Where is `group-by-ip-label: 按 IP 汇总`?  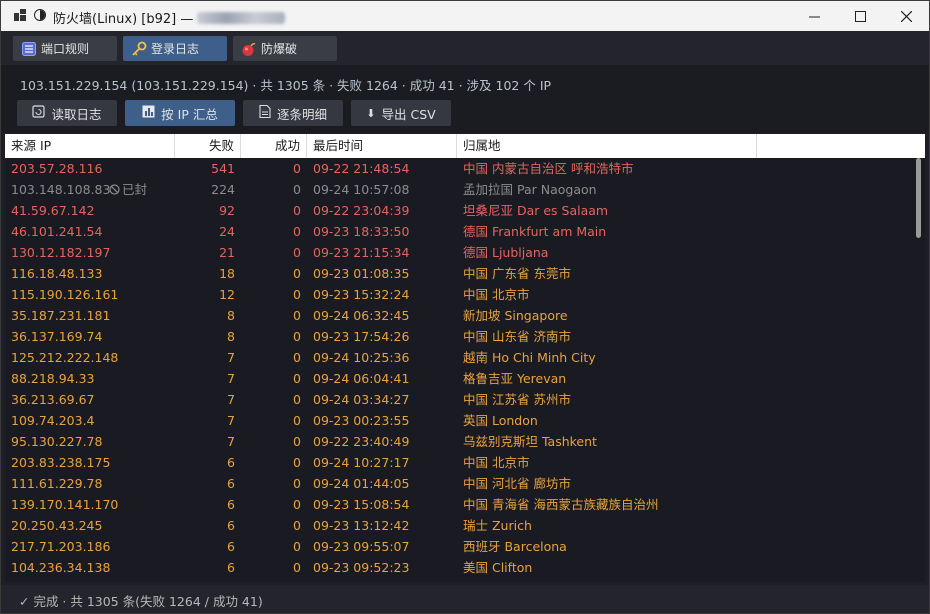
group-by-ip-label: 按 IP 汇总 is located at coordinates (189, 114).